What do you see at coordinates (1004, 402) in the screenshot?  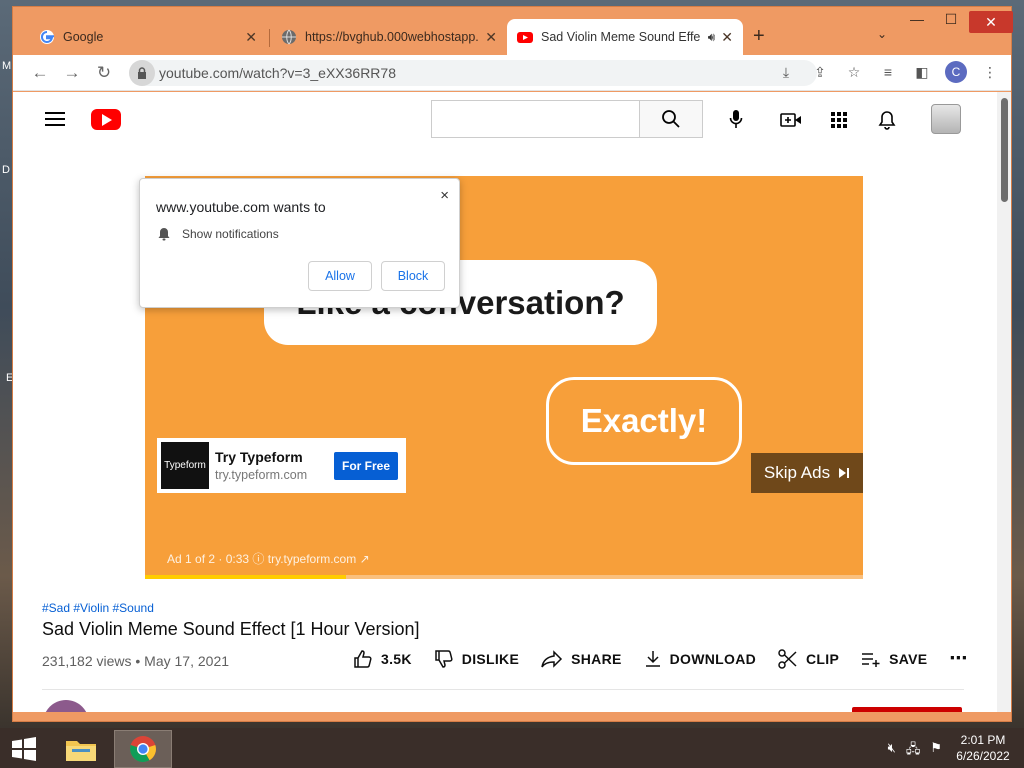 I see `page-scrollbar` at bounding box center [1004, 402].